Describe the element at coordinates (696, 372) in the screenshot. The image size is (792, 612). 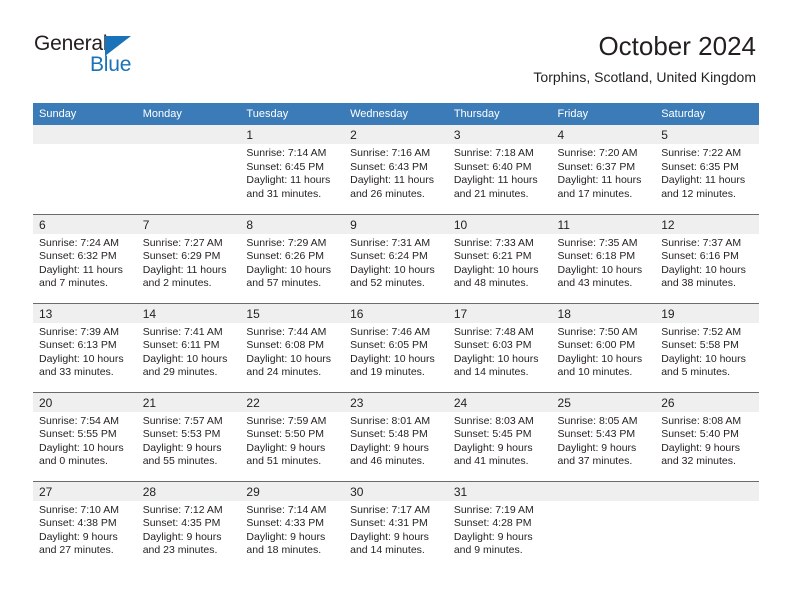
I see `daylight-text-line2: and 5 minutes.` at that location.